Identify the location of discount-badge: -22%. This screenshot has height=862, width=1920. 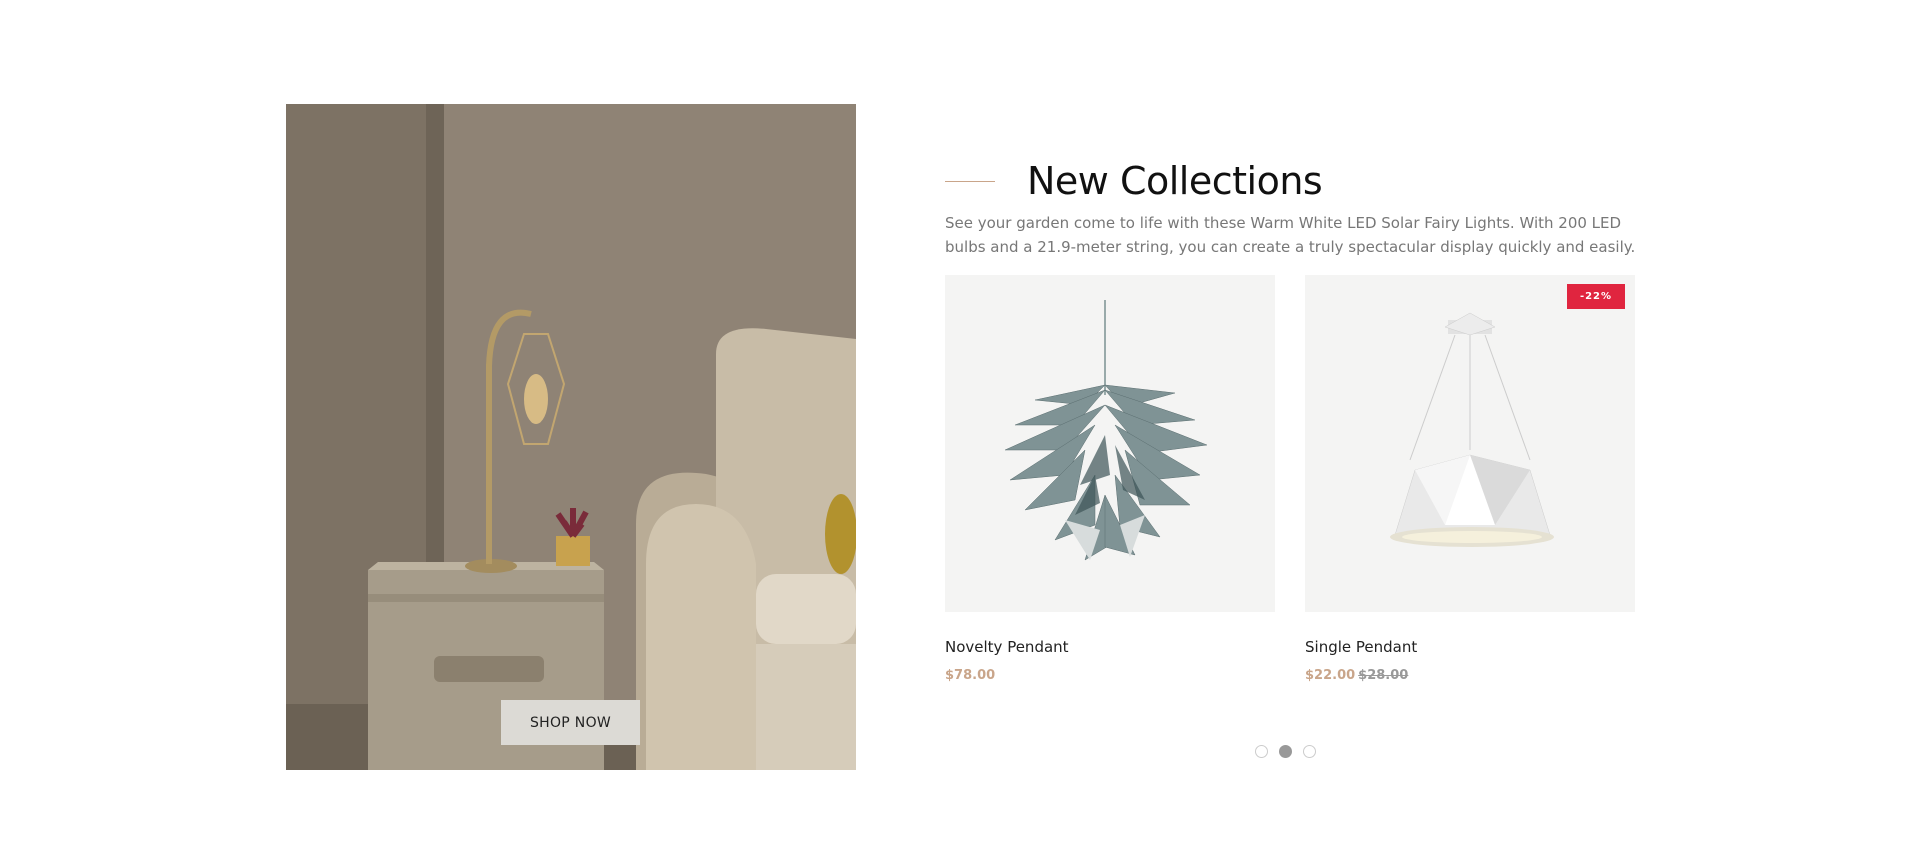
(1596, 296).